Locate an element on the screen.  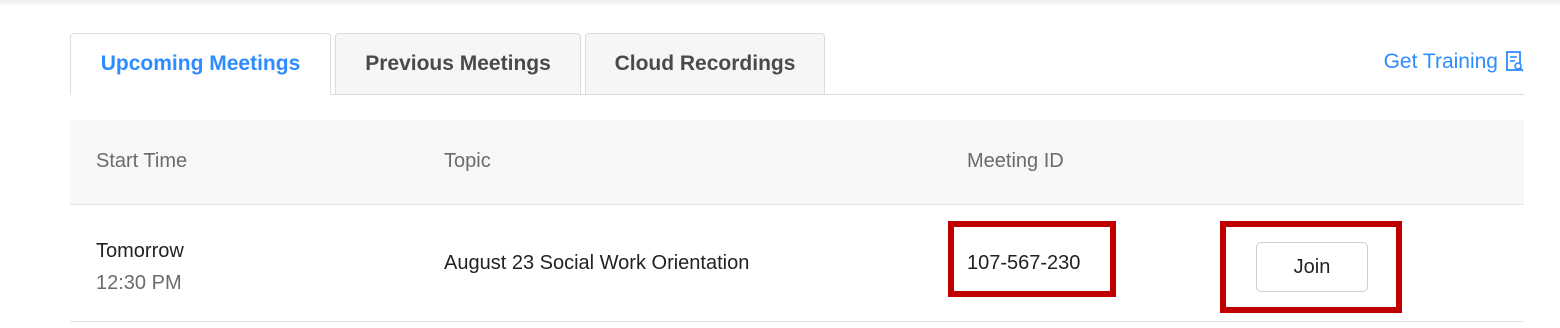
document-search-icon is located at coordinates (1515, 62).